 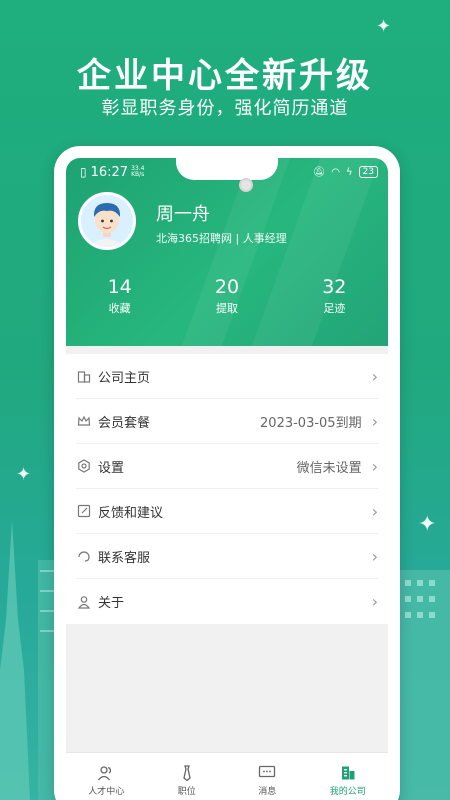 I want to click on charging-icon: ϟ, so click(x=349, y=172).